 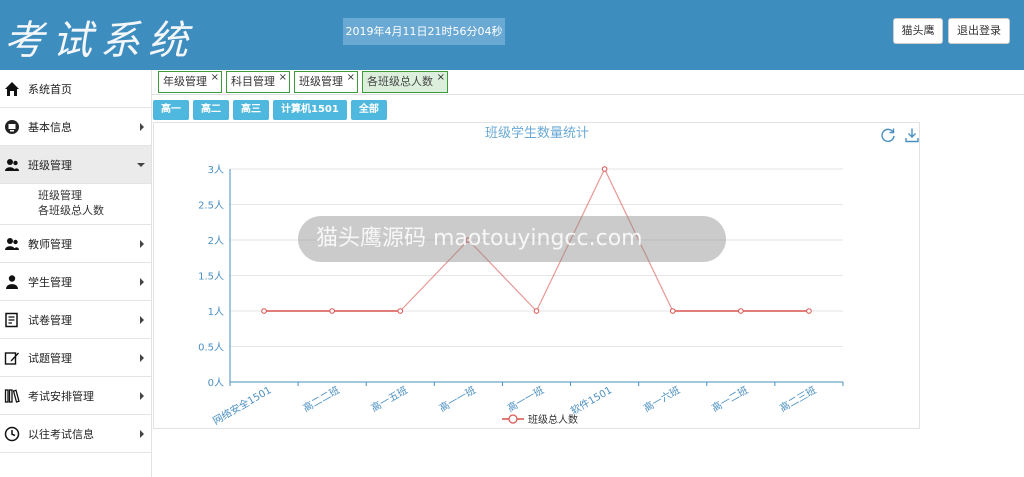 I want to click on y-tick-label: 0人, so click(x=216, y=383).